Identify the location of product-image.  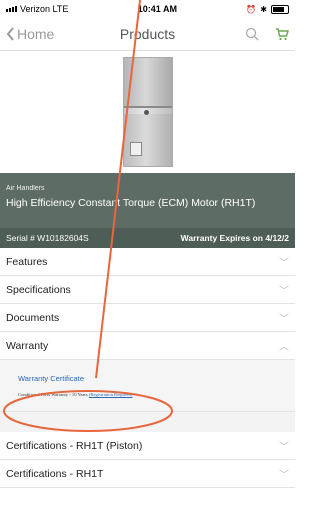
(147, 112).